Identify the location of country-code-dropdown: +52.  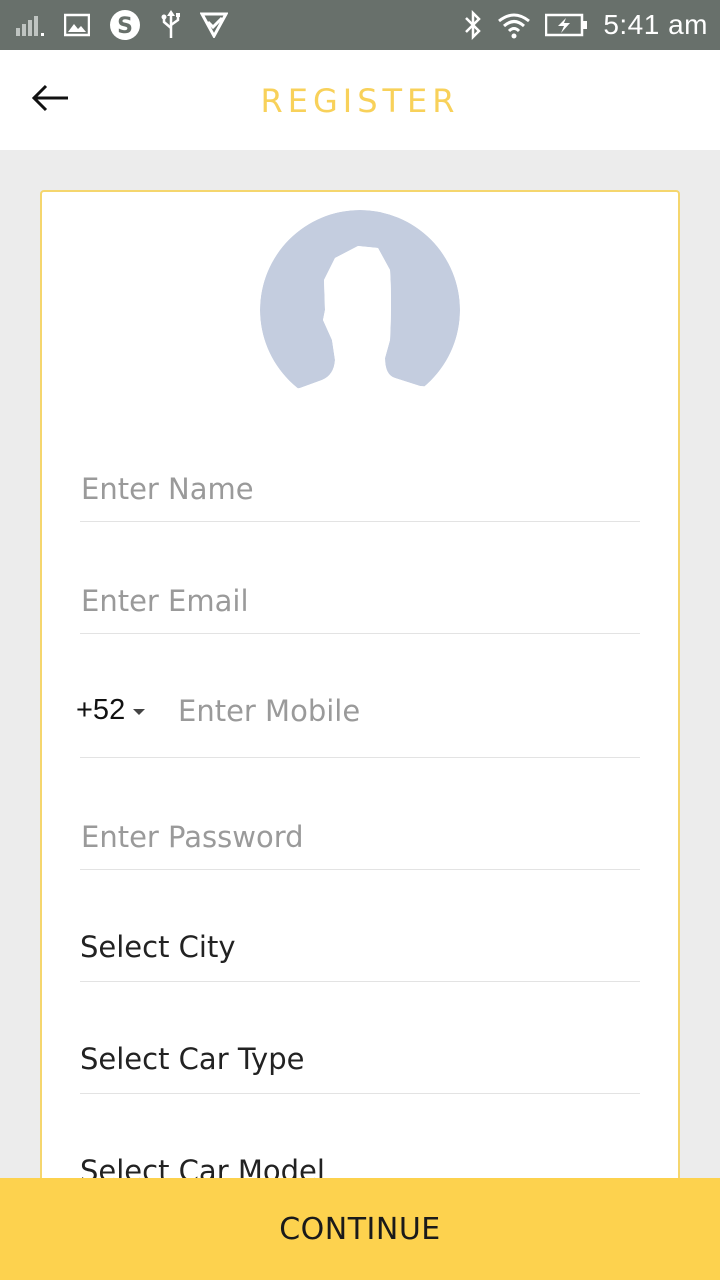
(111, 710).